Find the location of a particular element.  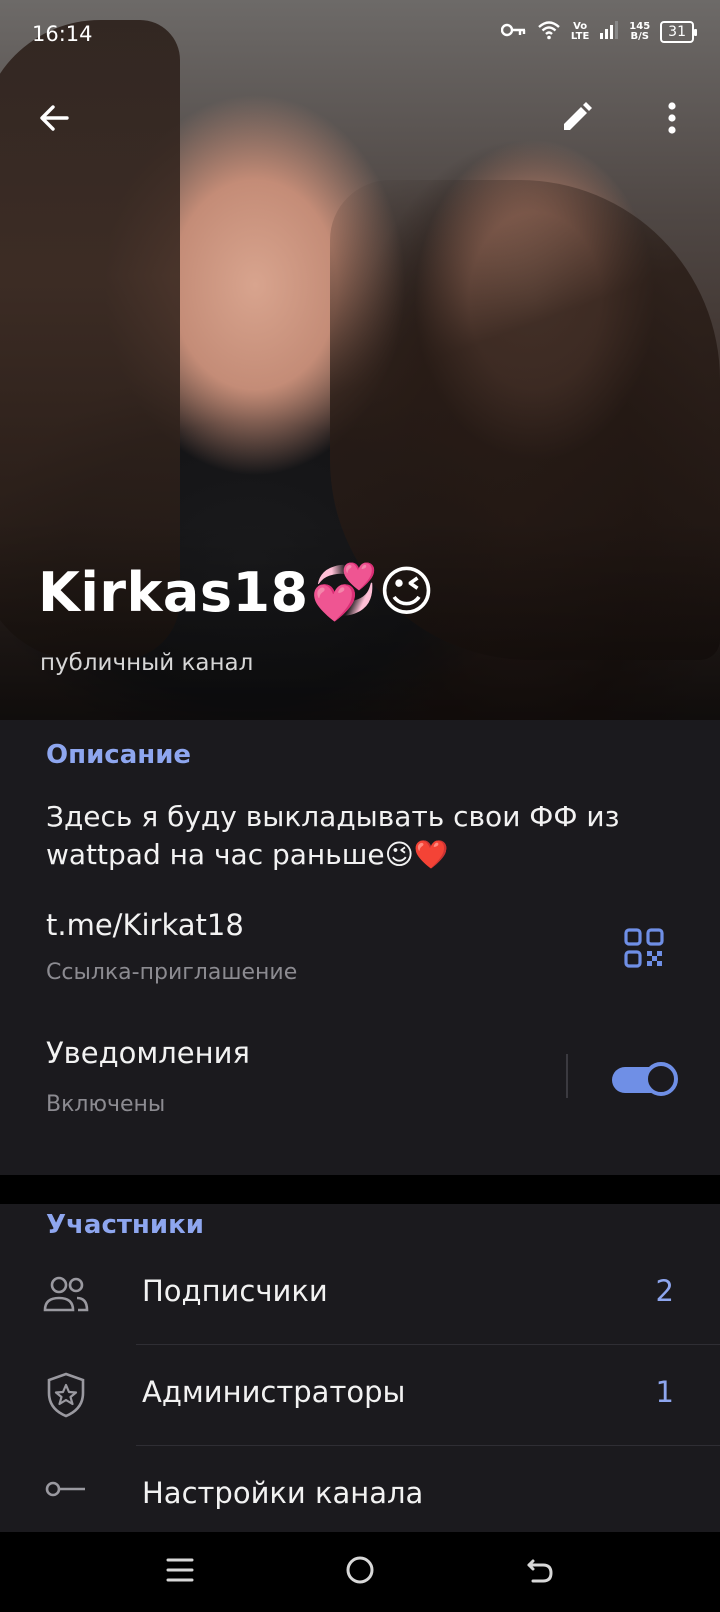

back-return-icon is located at coordinates (540, 1572).